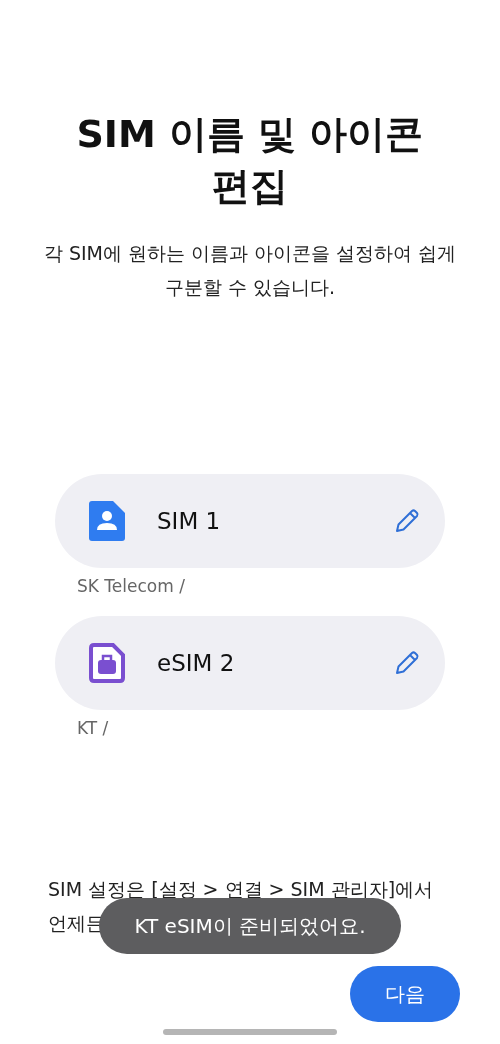 The width and height of the screenshot is (500, 1044). Describe the element at coordinates (405, 994) in the screenshot. I see `next-button: 다음` at that location.